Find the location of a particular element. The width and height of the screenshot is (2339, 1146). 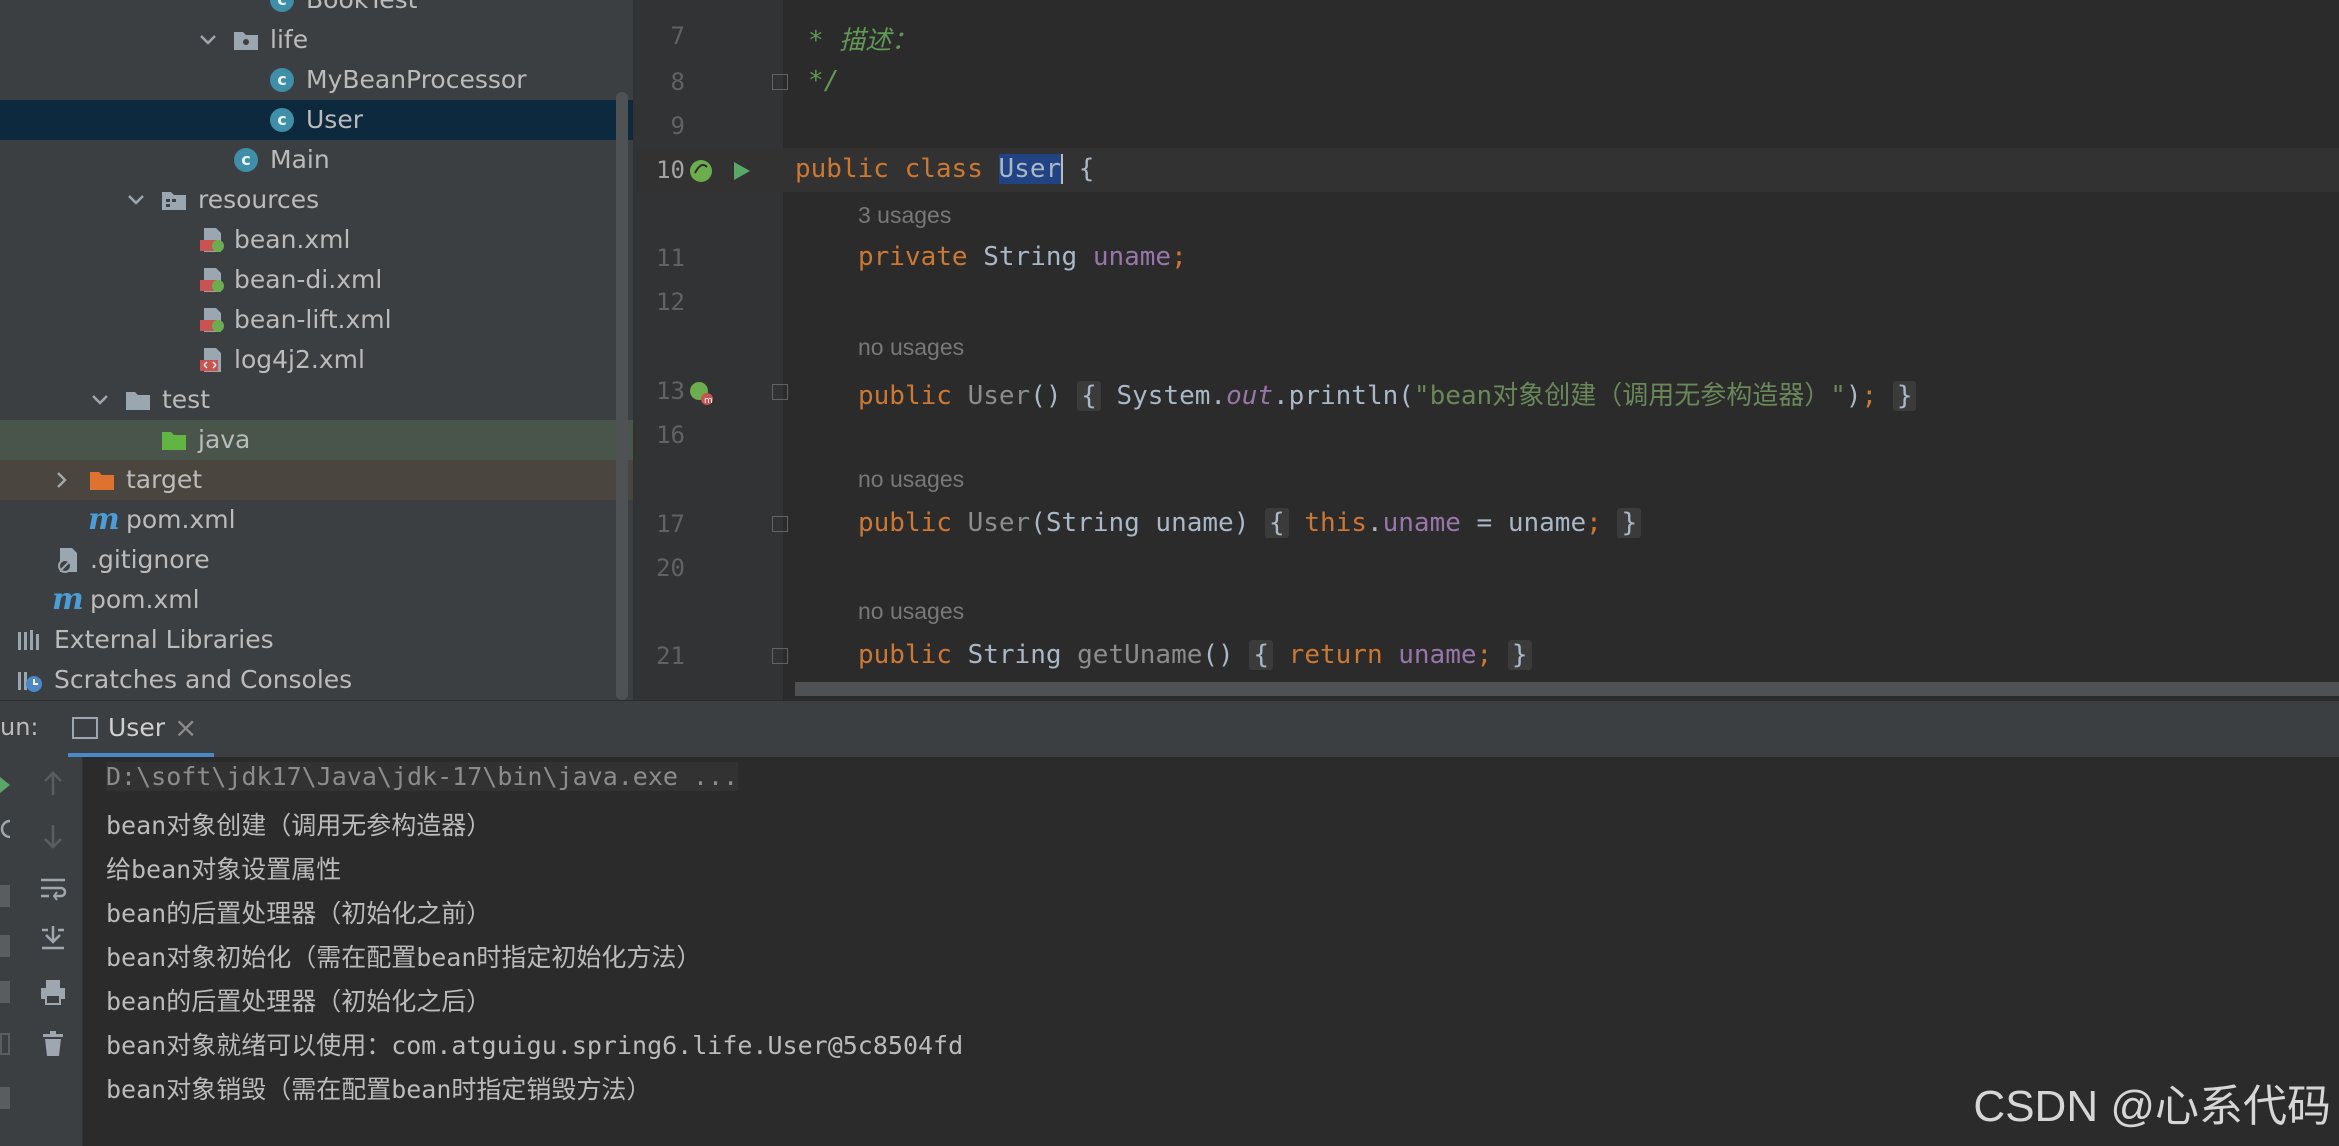

excluded-folder-icon is located at coordinates (102, 481).